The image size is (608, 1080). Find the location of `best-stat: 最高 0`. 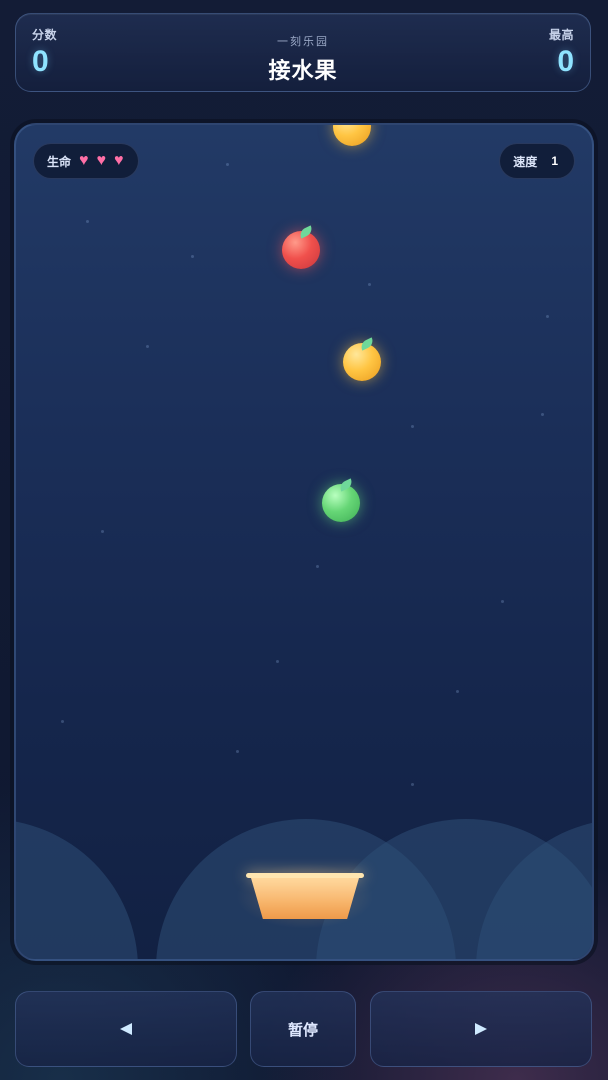

best-stat: 最高 0 is located at coordinates (561, 52).